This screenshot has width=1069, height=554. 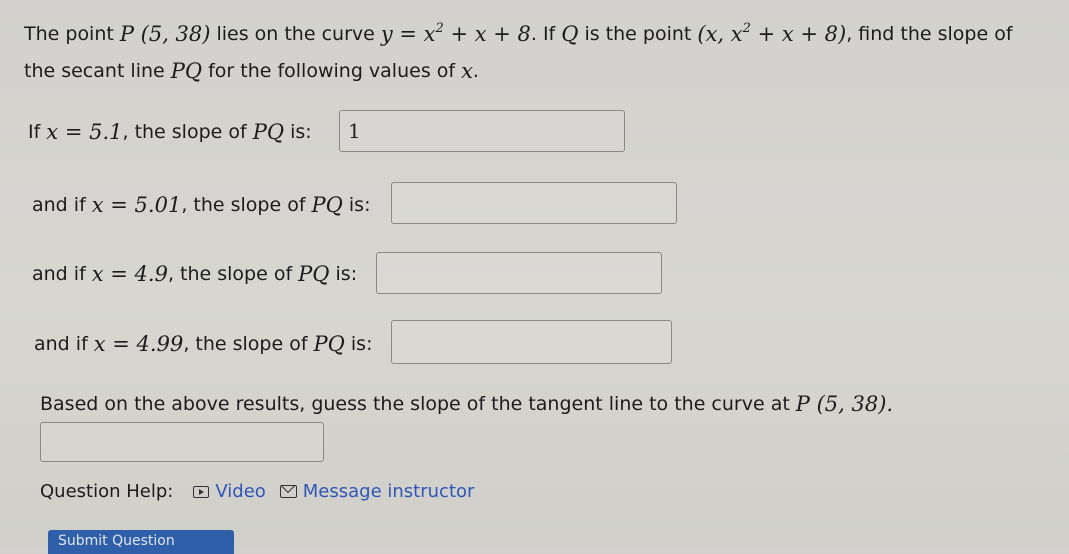 I want to click on curve-exponent: 2, so click(x=439, y=28).